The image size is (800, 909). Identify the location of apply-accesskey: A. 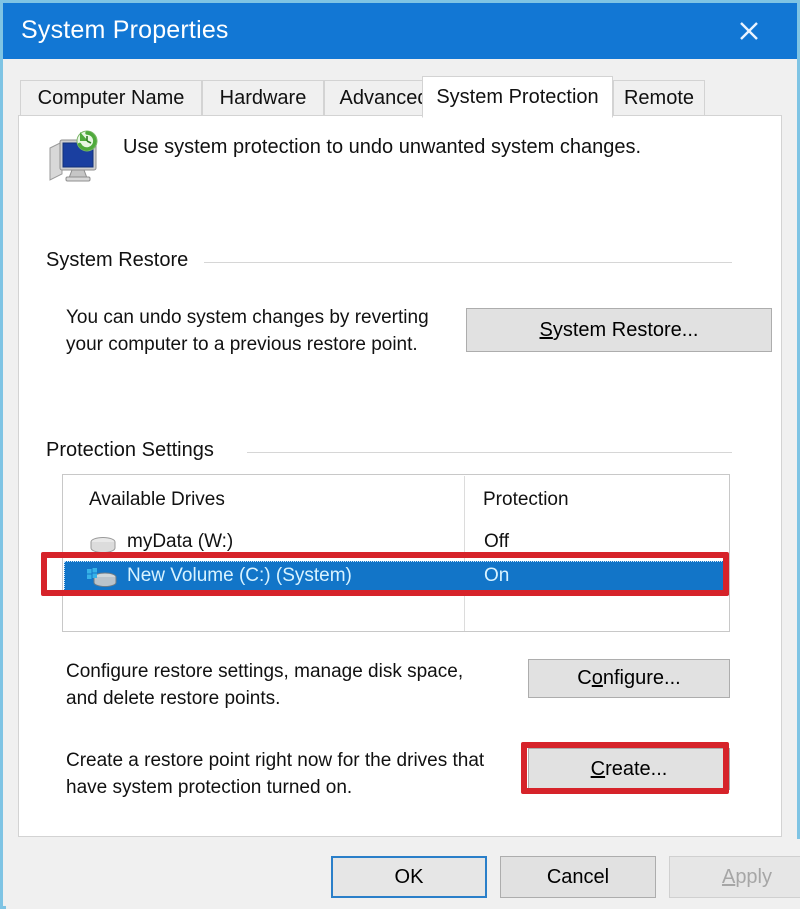
(728, 876).